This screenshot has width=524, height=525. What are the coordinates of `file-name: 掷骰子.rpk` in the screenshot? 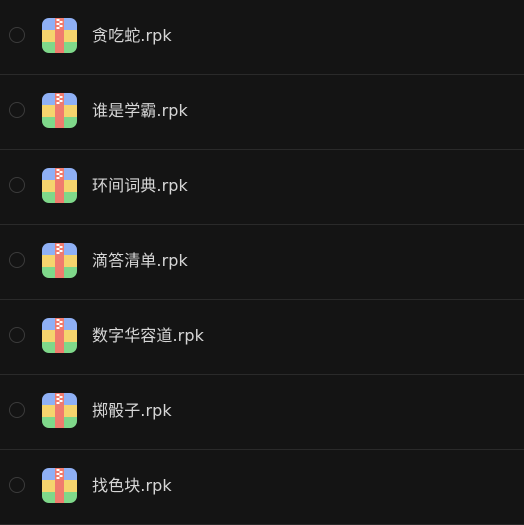 It's located at (132, 410).